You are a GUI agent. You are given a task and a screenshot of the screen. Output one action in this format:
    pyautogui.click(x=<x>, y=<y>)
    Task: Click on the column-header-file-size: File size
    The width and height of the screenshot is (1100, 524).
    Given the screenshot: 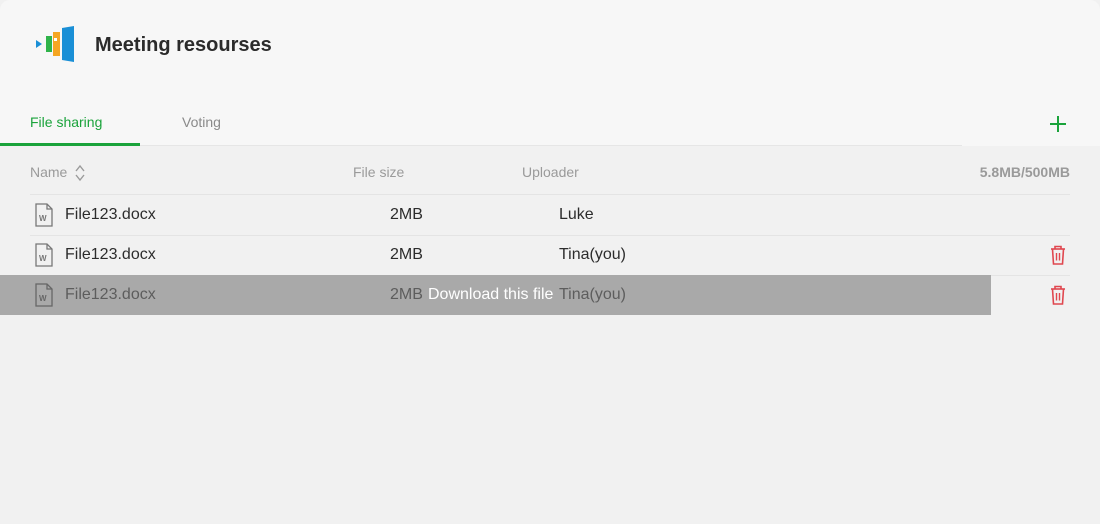 What is the action you would take?
    pyautogui.click(x=379, y=172)
    